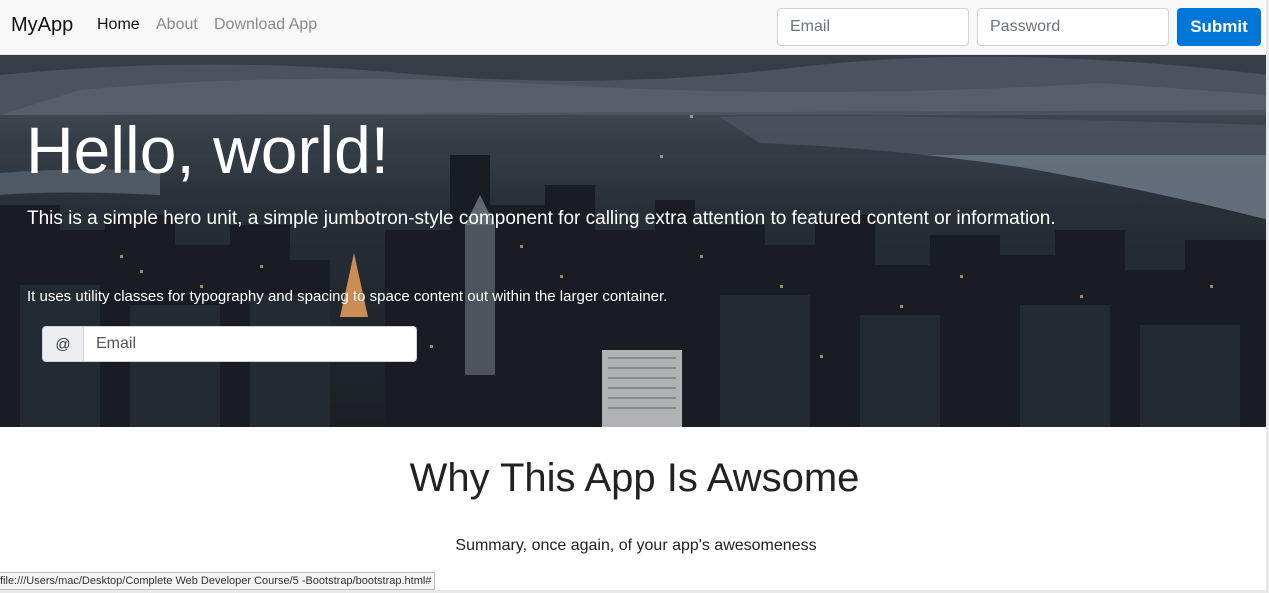 The image size is (1269, 593). Describe the element at coordinates (1073, 27) in the screenshot. I see `navbar-password-input` at that location.